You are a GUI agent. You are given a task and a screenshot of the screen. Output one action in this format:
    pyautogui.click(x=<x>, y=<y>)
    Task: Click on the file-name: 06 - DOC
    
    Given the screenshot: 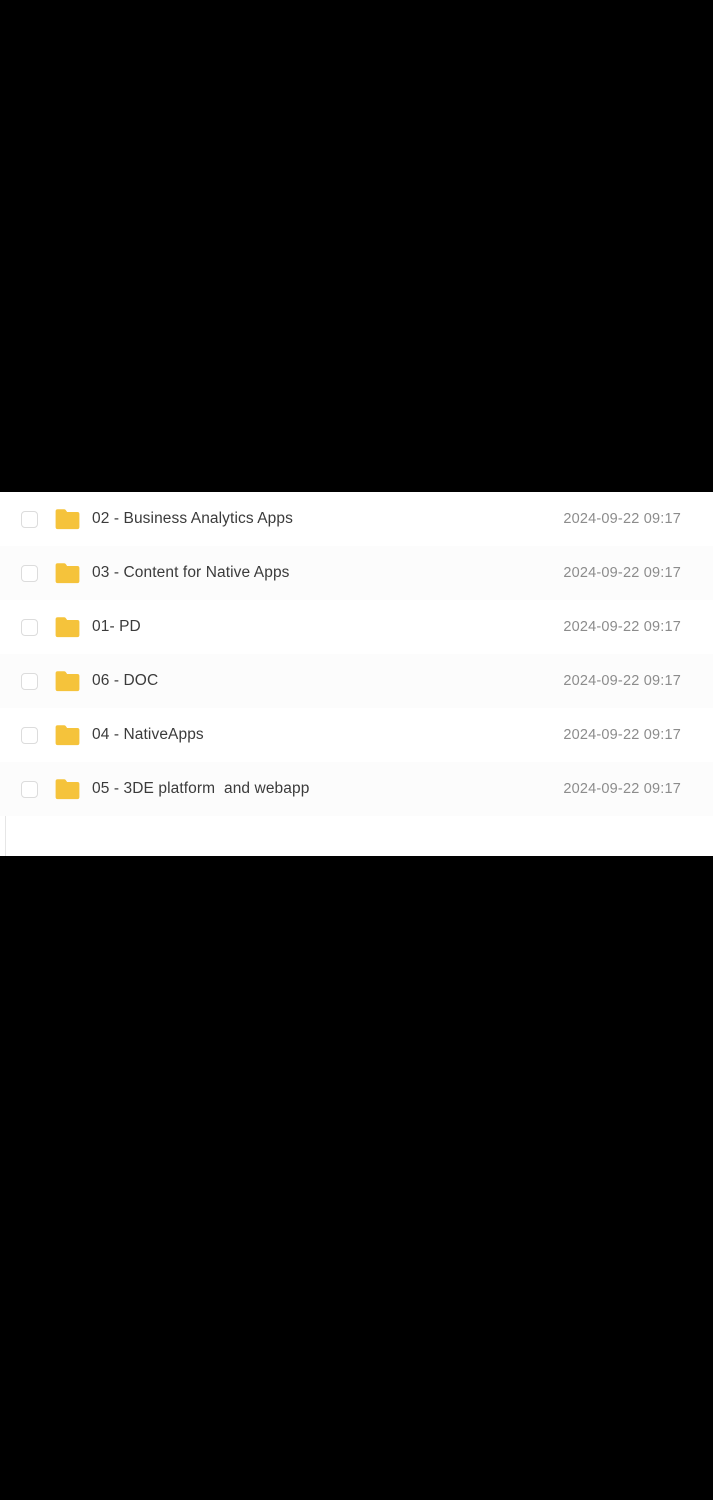 What is the action you would take?
    pyautogui.click(x=125, y=680)
    